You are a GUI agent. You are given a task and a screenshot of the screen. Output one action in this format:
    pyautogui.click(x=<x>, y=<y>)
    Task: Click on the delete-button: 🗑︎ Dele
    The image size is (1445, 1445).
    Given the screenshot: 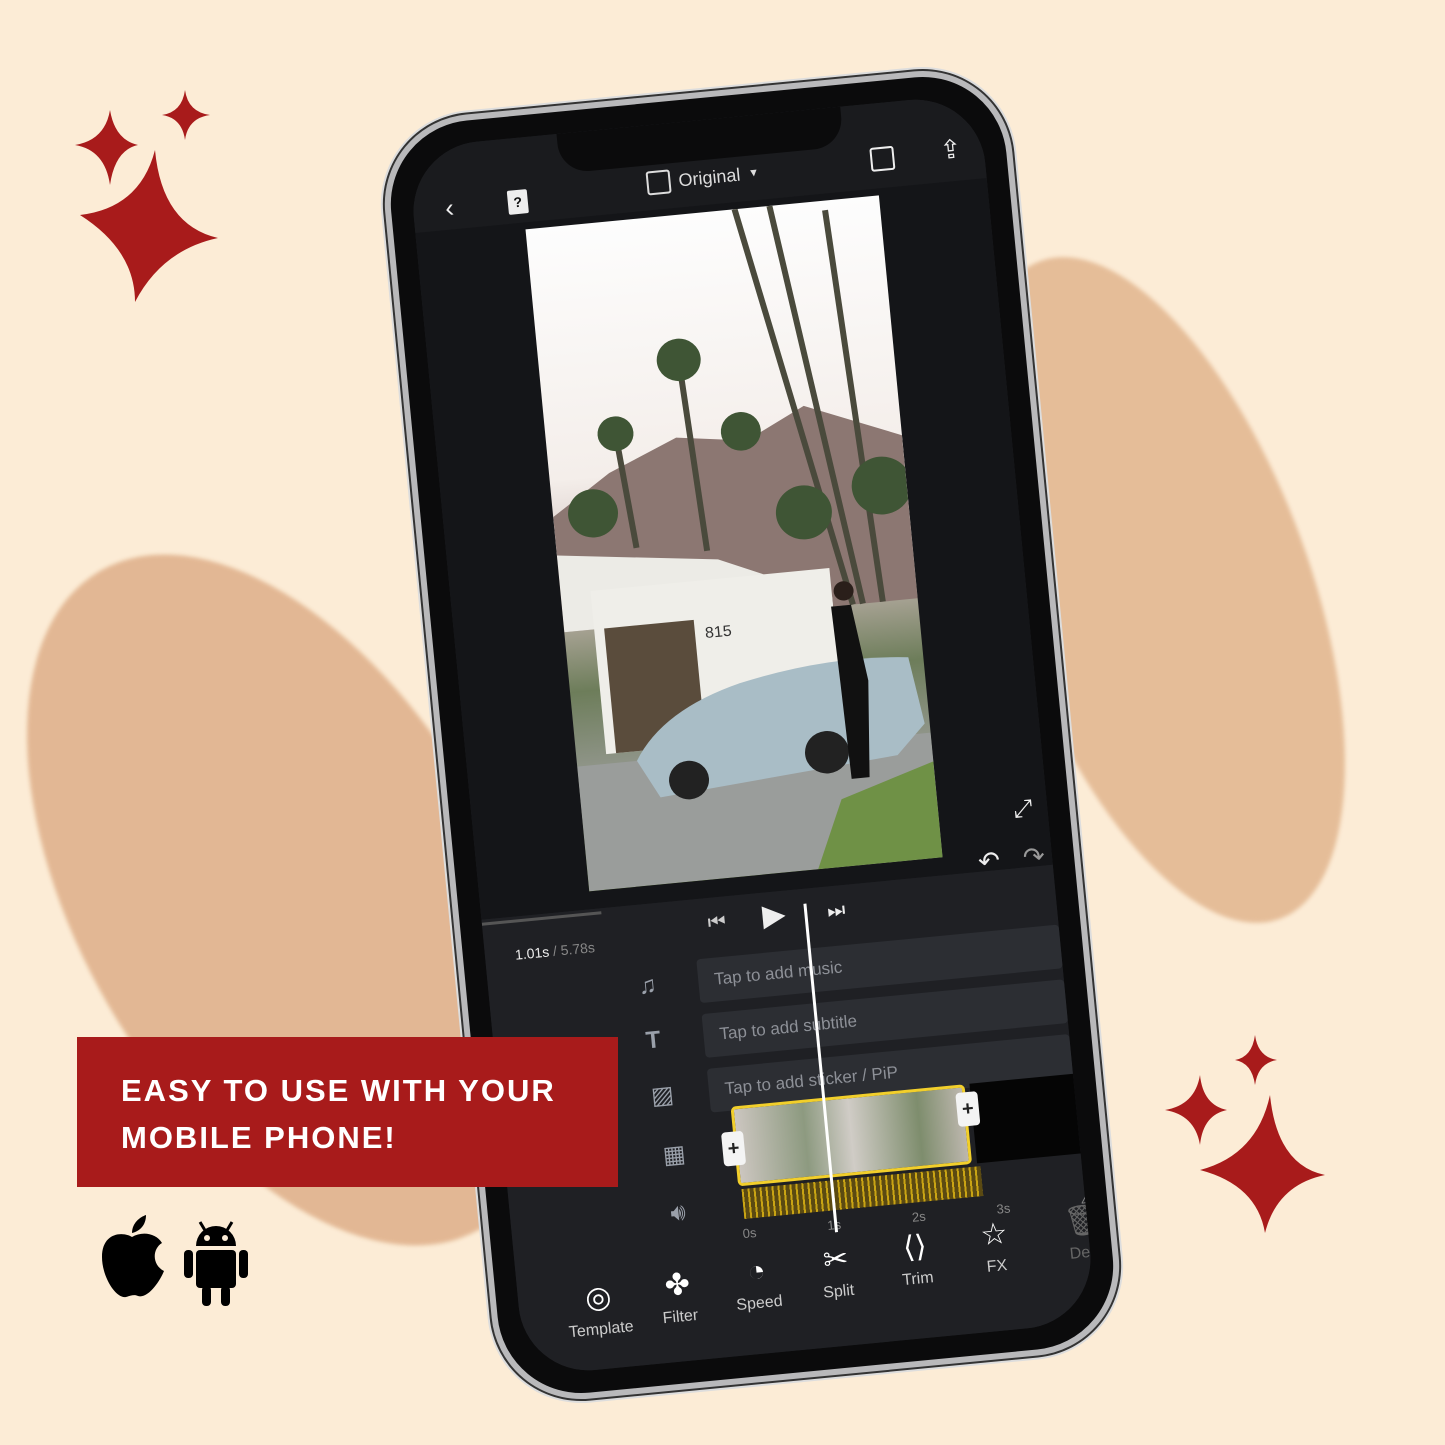 What is the action you would take?
    pyautogui.click(x=1069, y=1233)
    